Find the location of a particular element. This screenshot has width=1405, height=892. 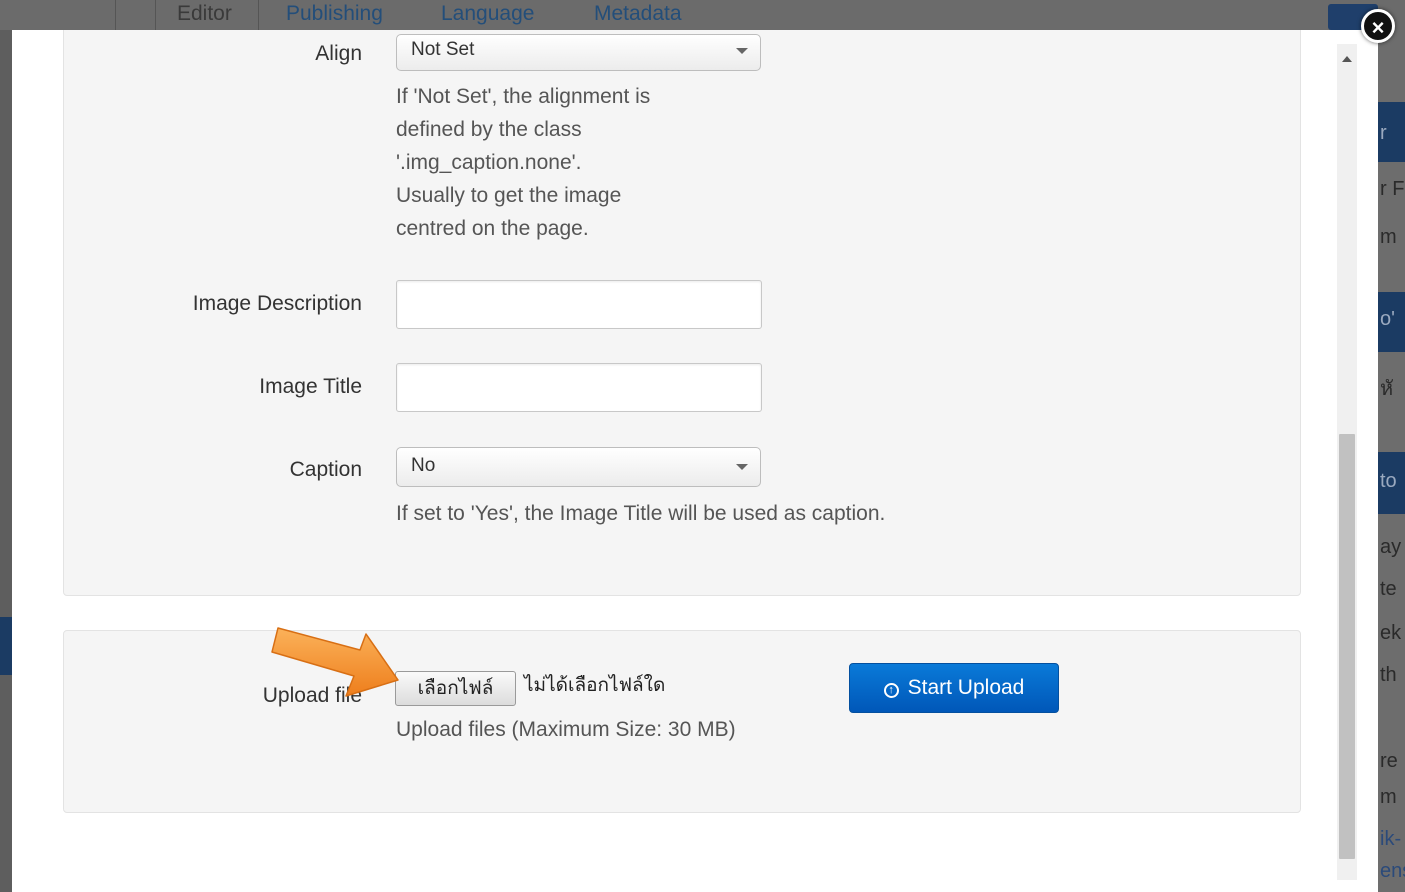

caption-select: No is located at coordinates (578, 467).